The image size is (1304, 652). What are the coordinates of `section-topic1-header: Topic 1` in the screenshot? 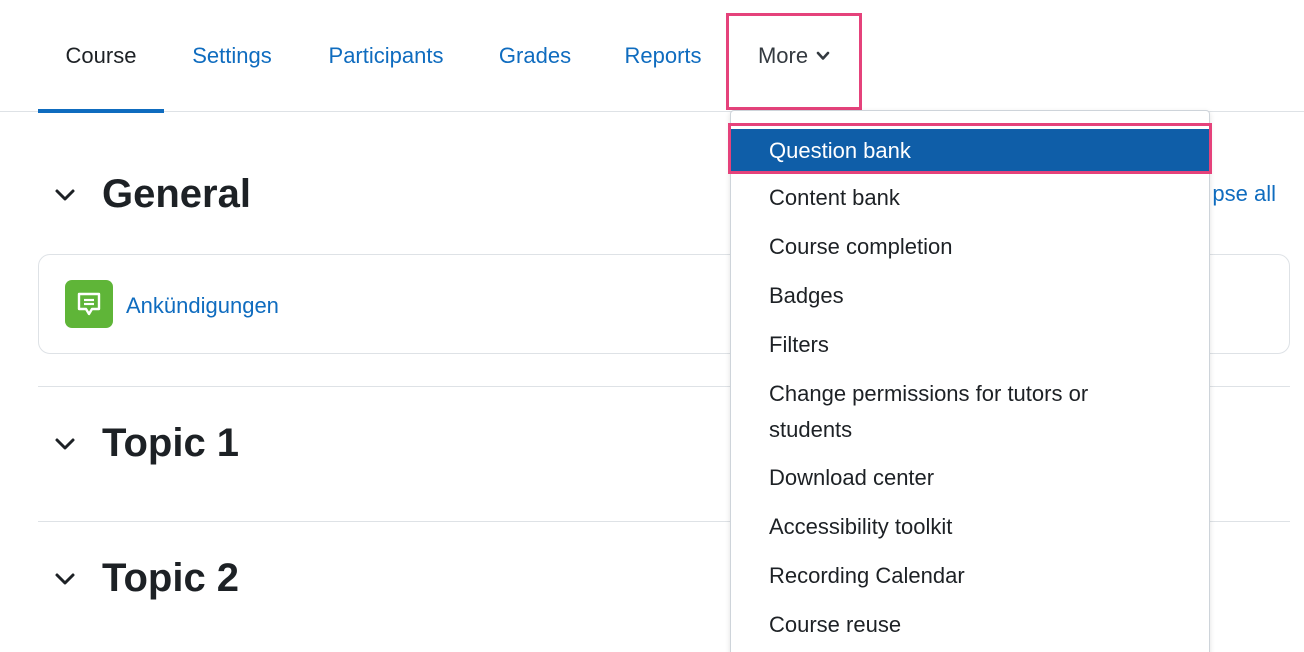 It's located at (146, 443).